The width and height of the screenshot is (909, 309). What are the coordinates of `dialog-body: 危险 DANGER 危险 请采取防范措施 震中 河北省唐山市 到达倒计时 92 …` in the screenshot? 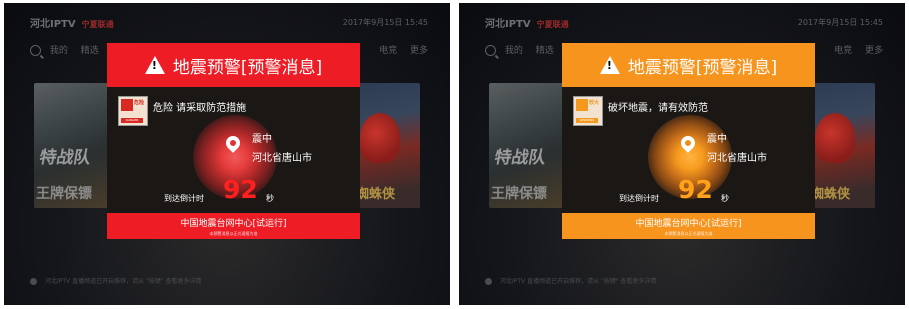 It's located at (233, 150).